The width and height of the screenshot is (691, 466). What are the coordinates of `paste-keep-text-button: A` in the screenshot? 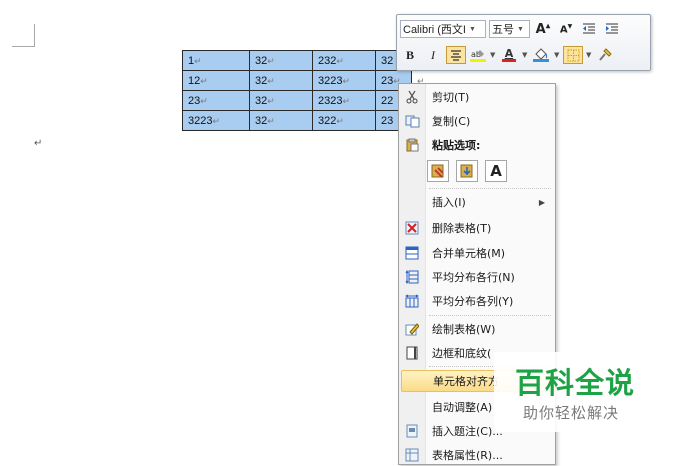 It's located at (496, 171).